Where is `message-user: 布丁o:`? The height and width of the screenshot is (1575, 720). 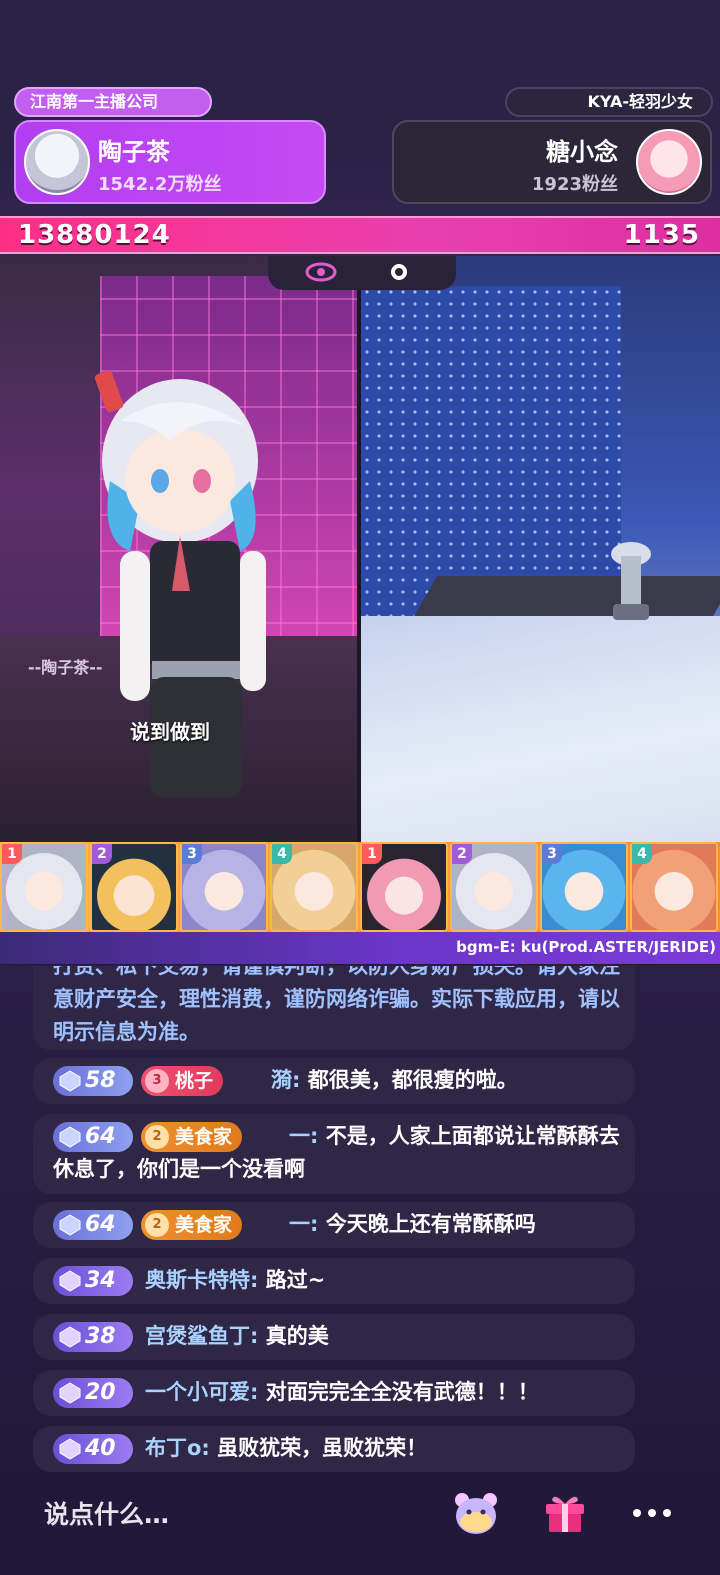
message-user: 布丁o: is located at coordinates (177, 1448).